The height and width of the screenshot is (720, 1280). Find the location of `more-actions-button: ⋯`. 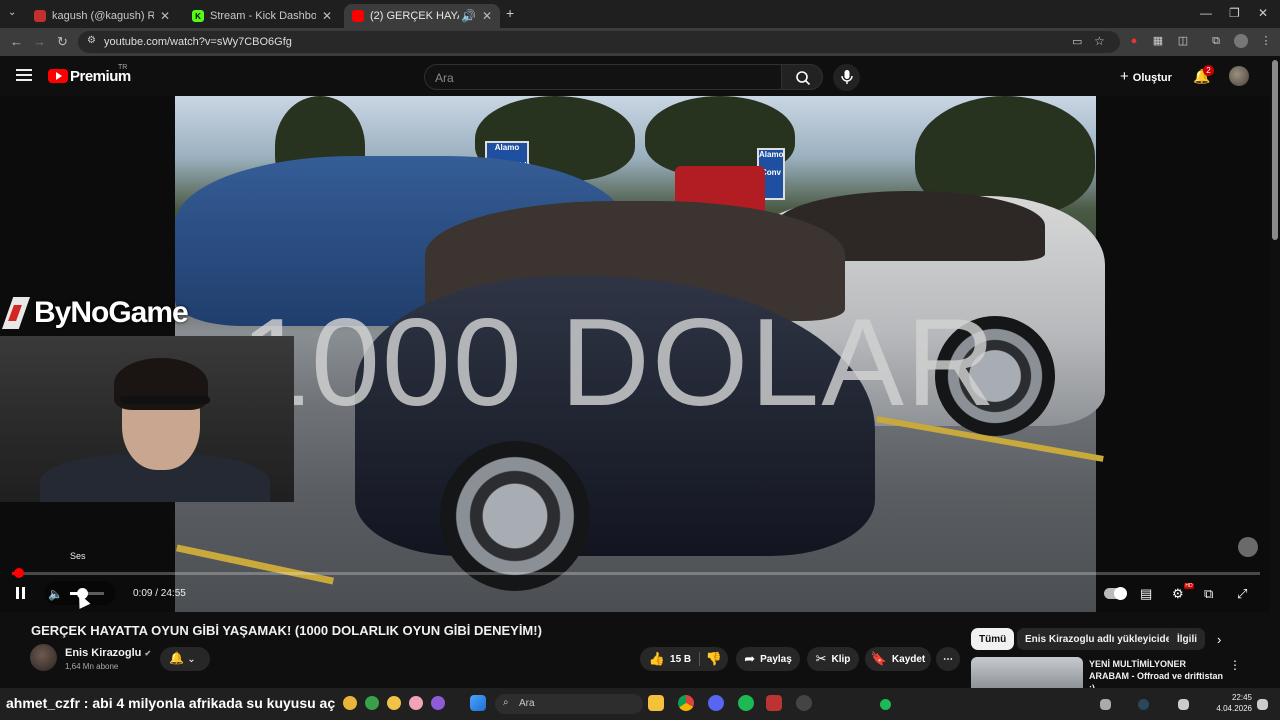

more-actions-button: ⋯ is located at coordinates (948, 659).